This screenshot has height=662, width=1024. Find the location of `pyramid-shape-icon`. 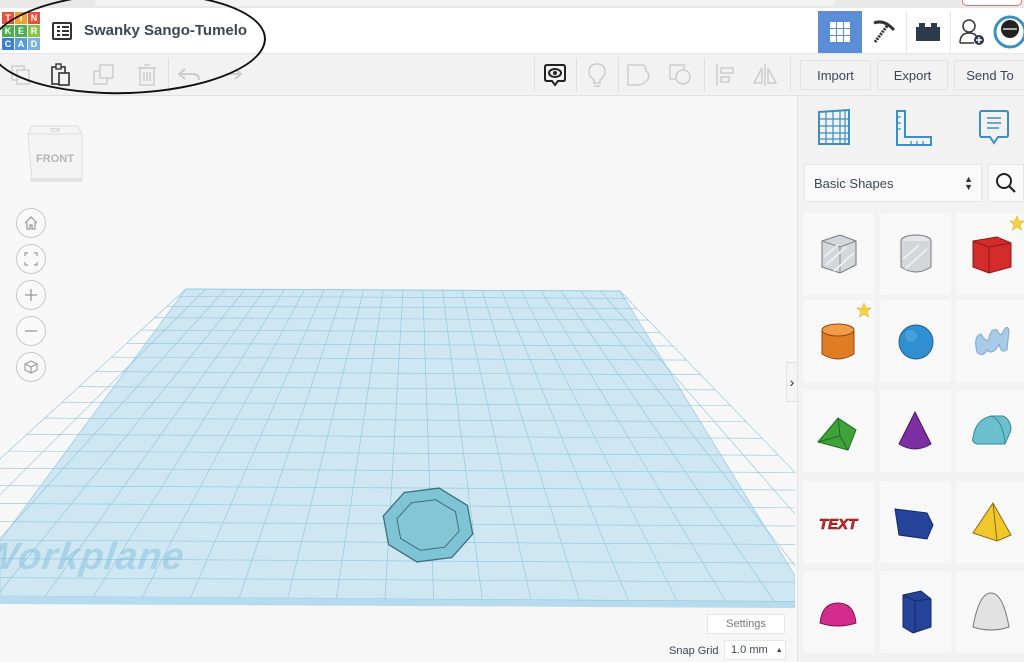

pyramid-shape-icon is located at coordinates (991, 522).